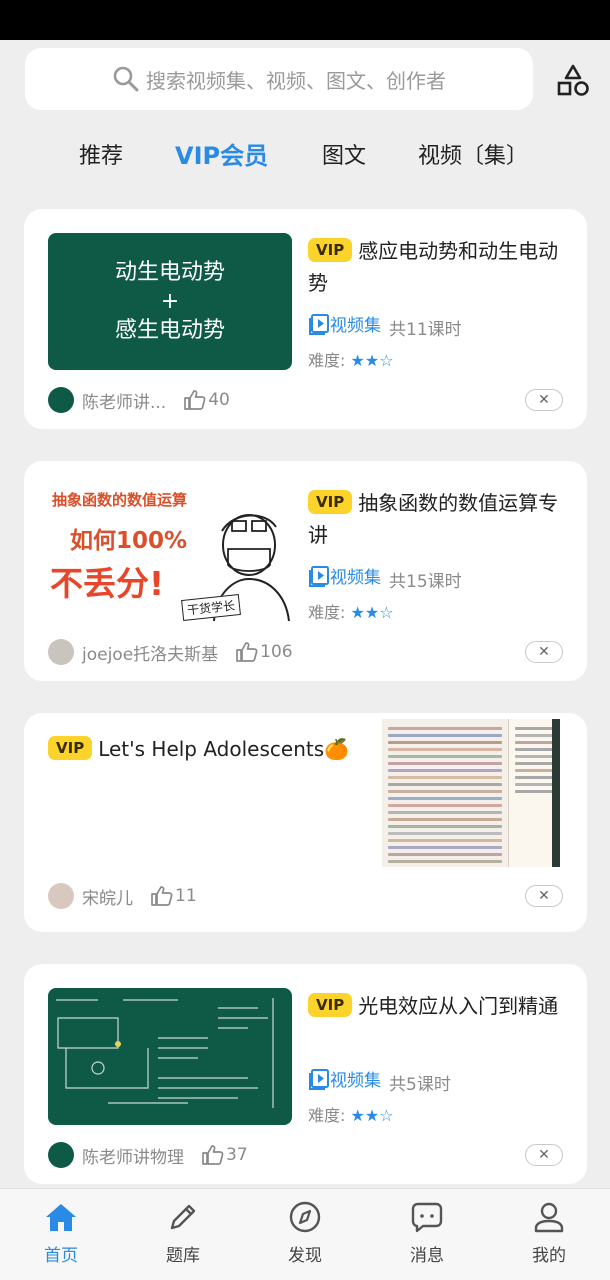 This screenshot has width=610, height=1280. Describe the element at coordinates (169, 272) in the screenshot. I see `thumb-text: 动生电动势` at that location.